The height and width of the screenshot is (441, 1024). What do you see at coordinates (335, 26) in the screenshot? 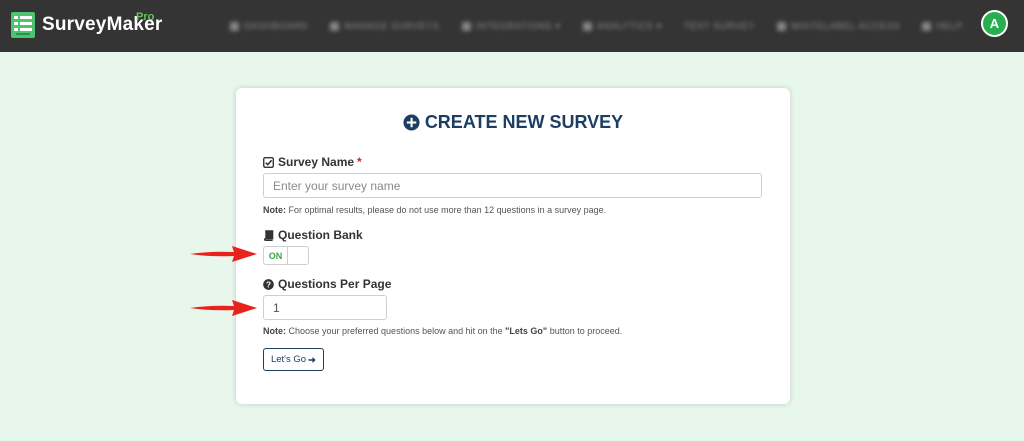
I see `surveys-icon` at bounding box center [335, 26].